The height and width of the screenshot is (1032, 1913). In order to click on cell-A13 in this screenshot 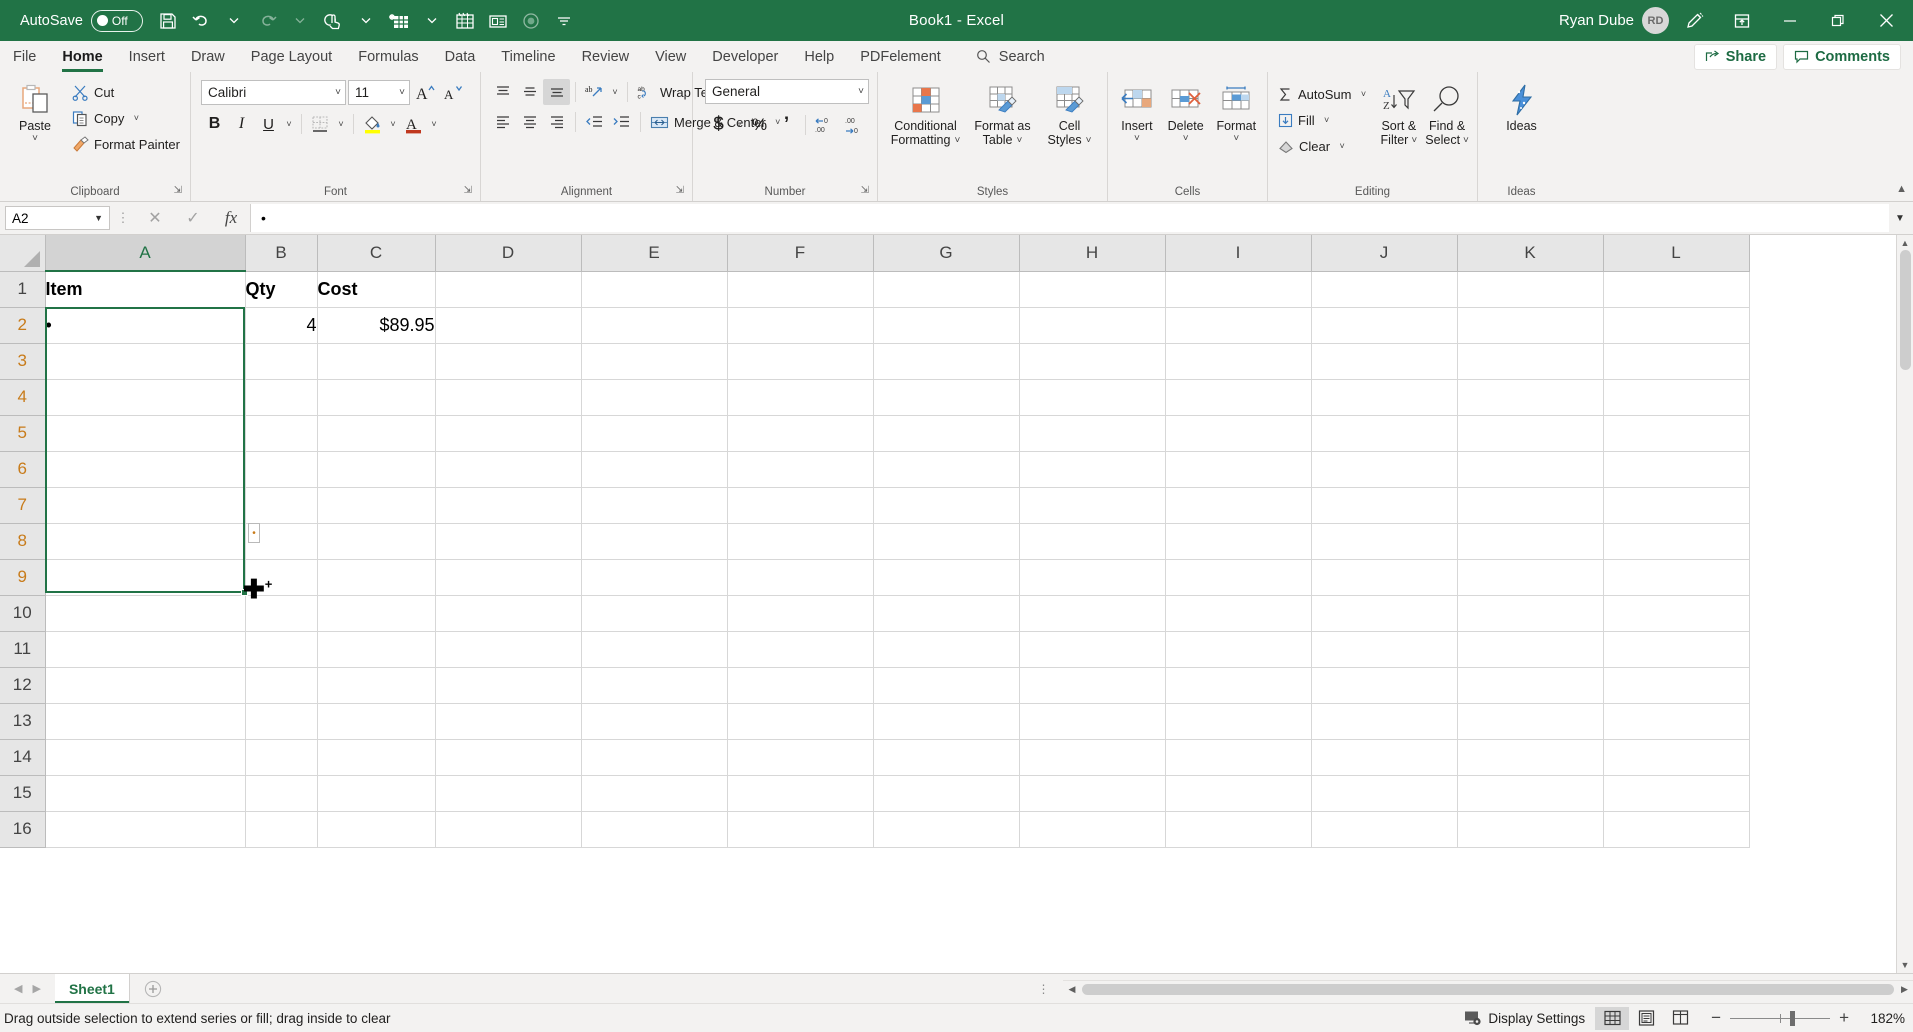, I will do `click(145, 721)`.